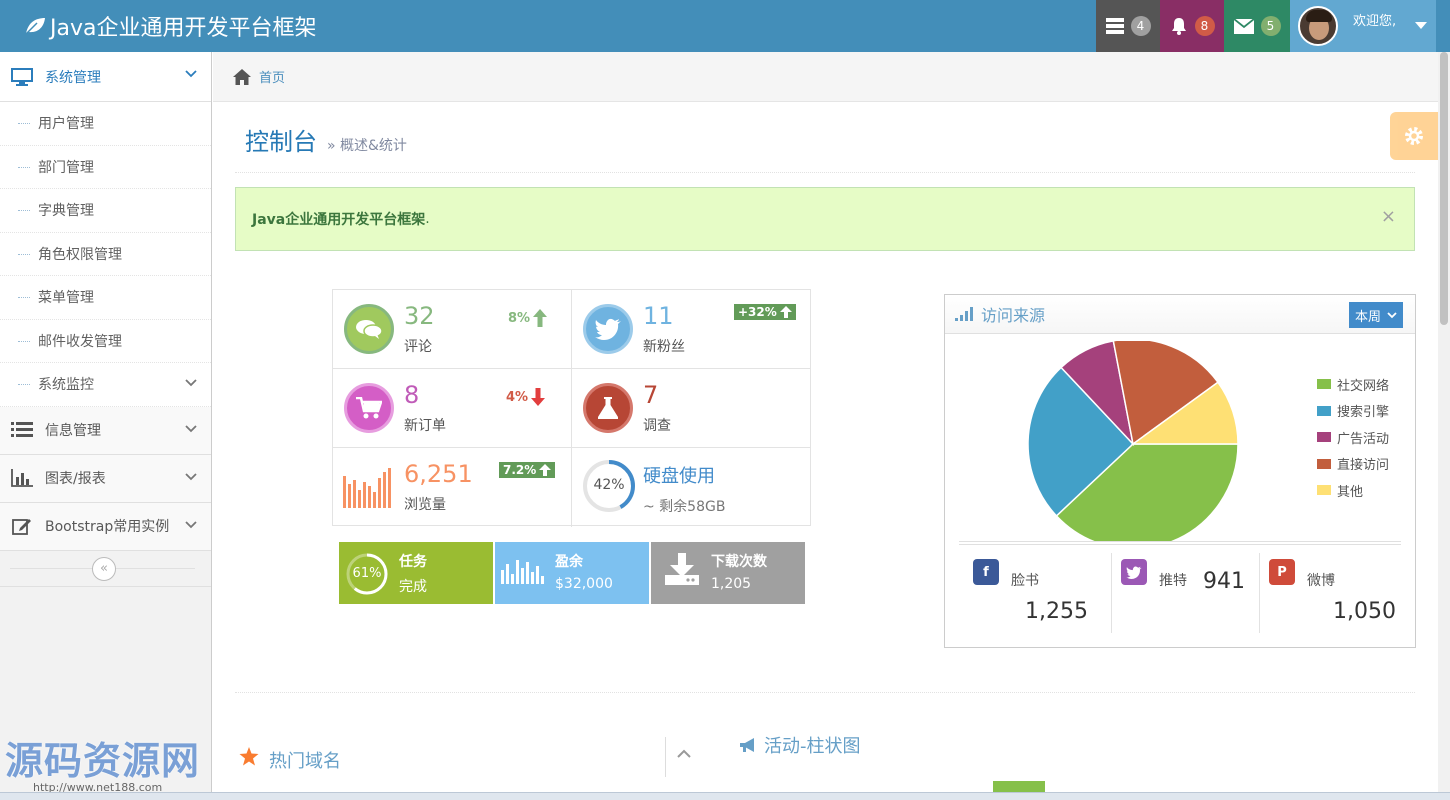 The height and width of the screenshot is (800, 1450). I want to click on close-icon: ×, so click(1388, 216).